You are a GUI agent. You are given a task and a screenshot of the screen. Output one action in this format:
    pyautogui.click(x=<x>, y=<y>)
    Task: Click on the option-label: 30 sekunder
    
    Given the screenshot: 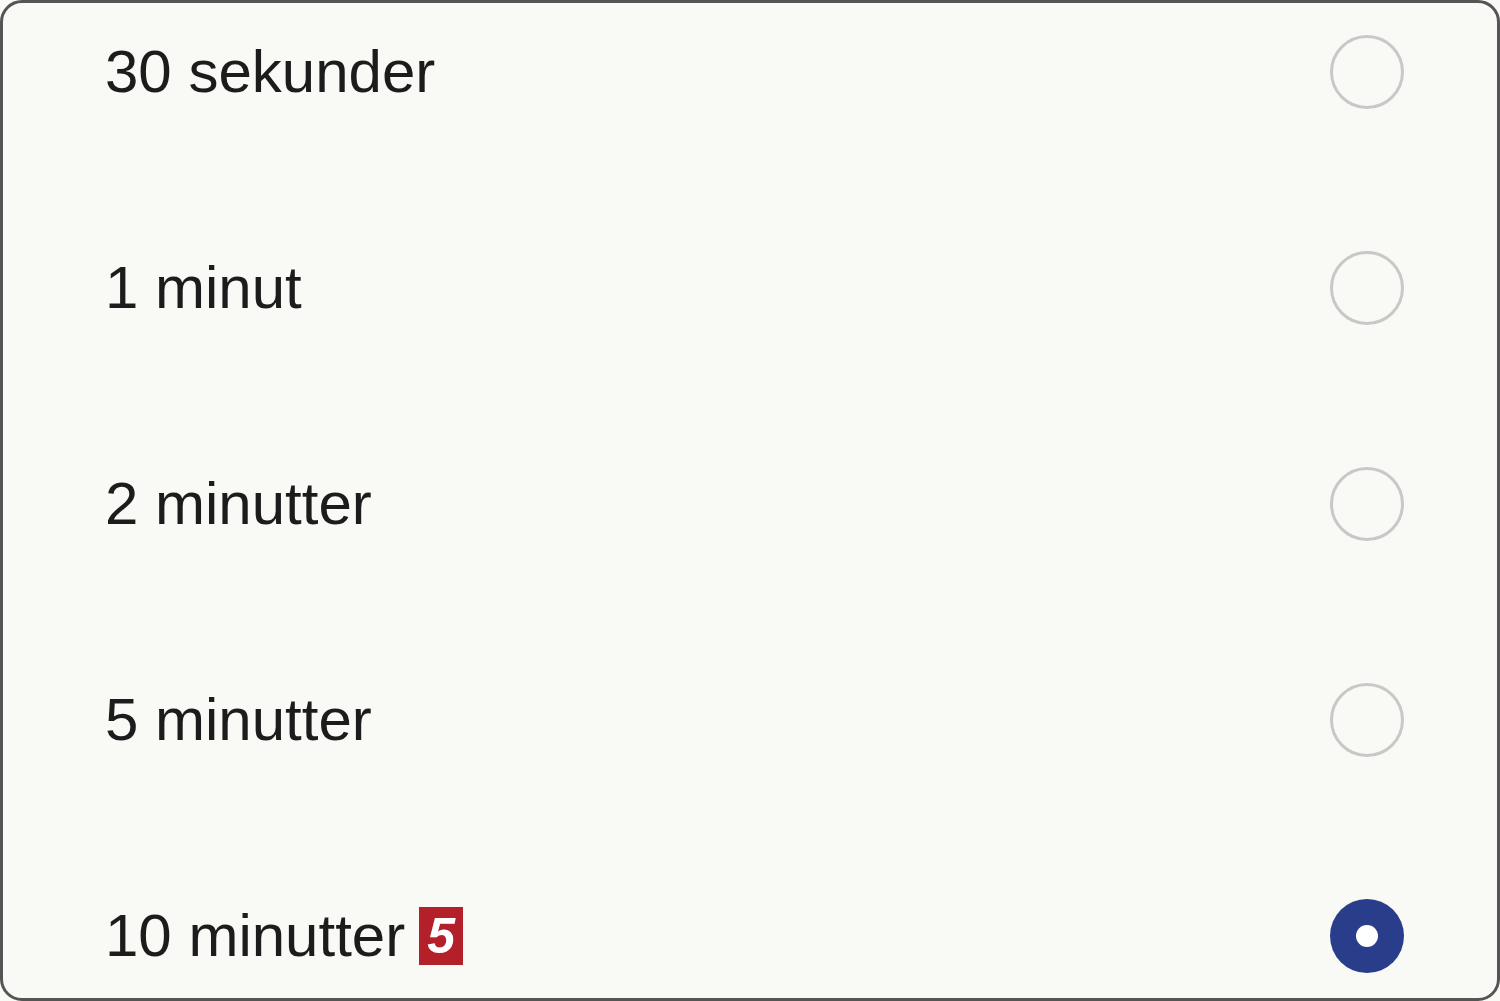 What is the action you would take?
    pyautogui.click(x=270, y=72)
    